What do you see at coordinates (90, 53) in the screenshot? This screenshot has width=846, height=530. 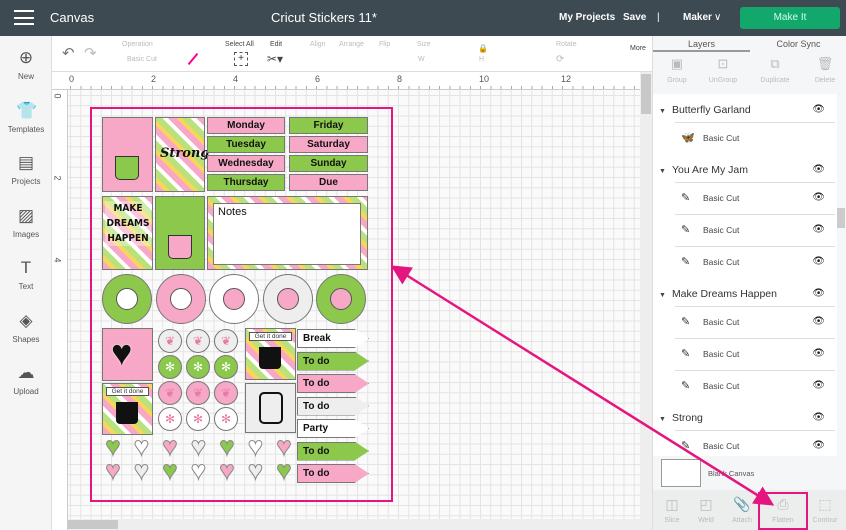 I see `redo-icon: ↷` at bounding box center [90, 53].